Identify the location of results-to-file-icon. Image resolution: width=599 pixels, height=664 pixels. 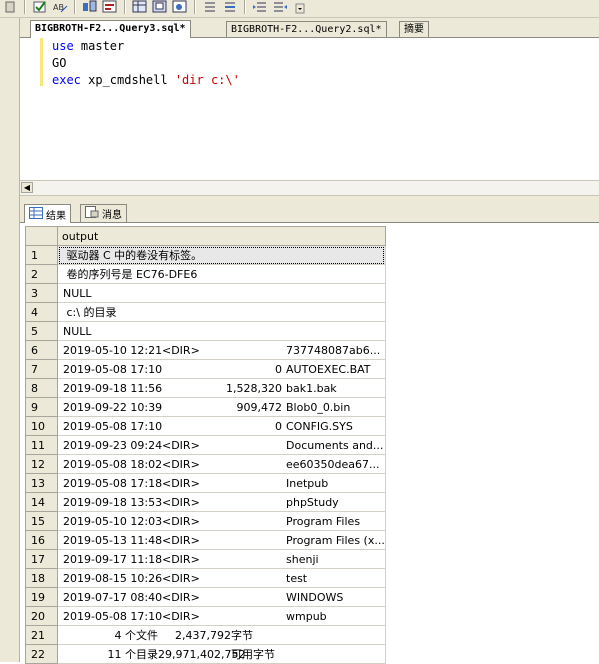
(160, 7).